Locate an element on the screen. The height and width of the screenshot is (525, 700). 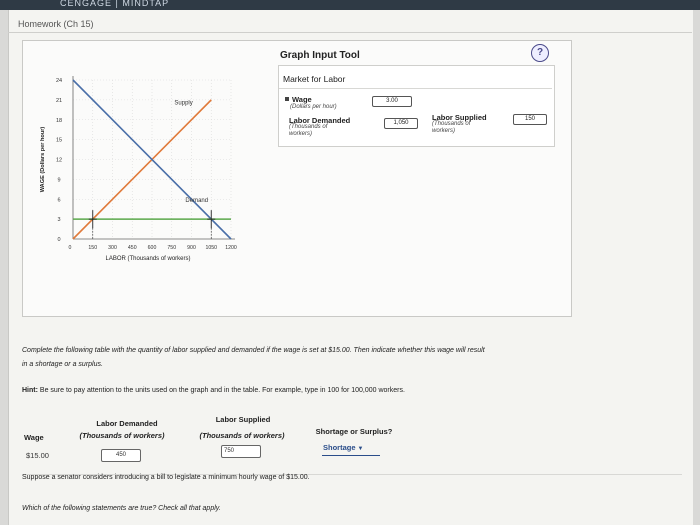
tool-divider is located at coordinates (415, 88).